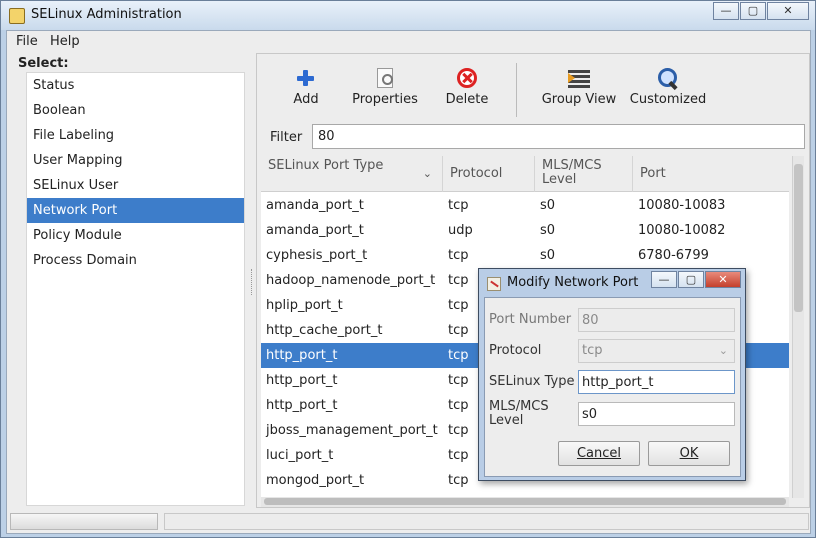  What do you see at coordinates (135, 135) in the screenshot?
I see `nav-item-file-labeling: File Labeling` at bounding box center [135, 135].